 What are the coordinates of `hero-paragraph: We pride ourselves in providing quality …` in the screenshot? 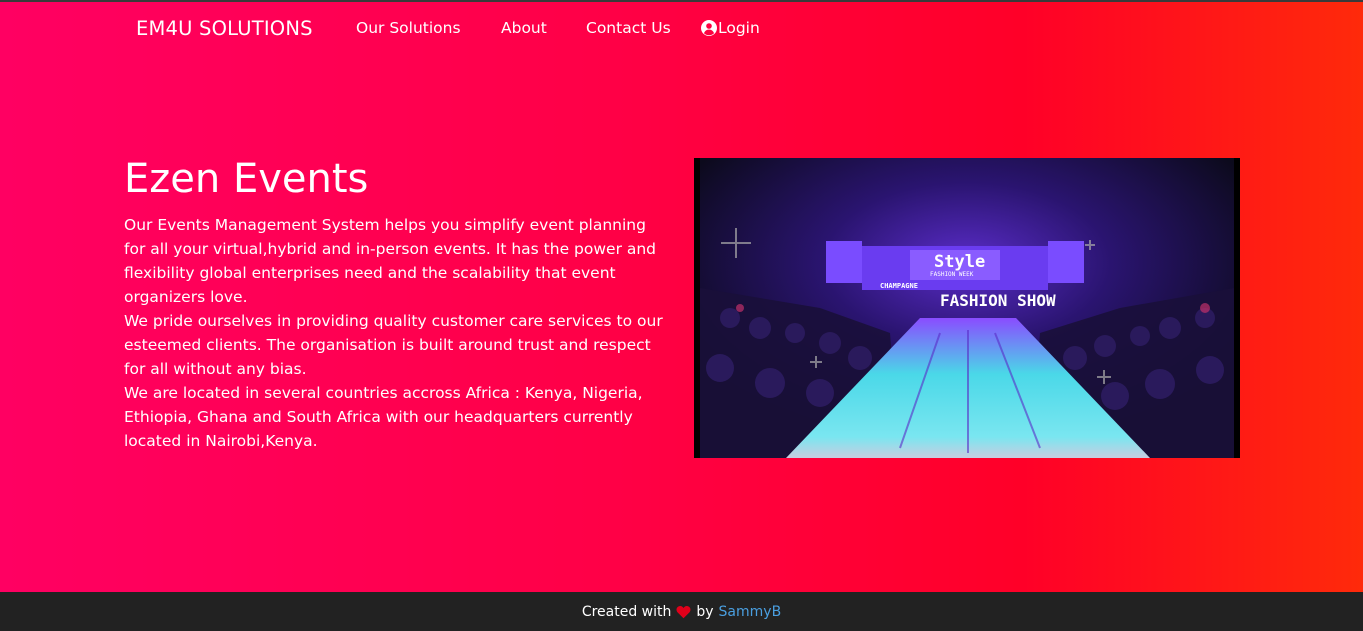 It's located at (393, 345).